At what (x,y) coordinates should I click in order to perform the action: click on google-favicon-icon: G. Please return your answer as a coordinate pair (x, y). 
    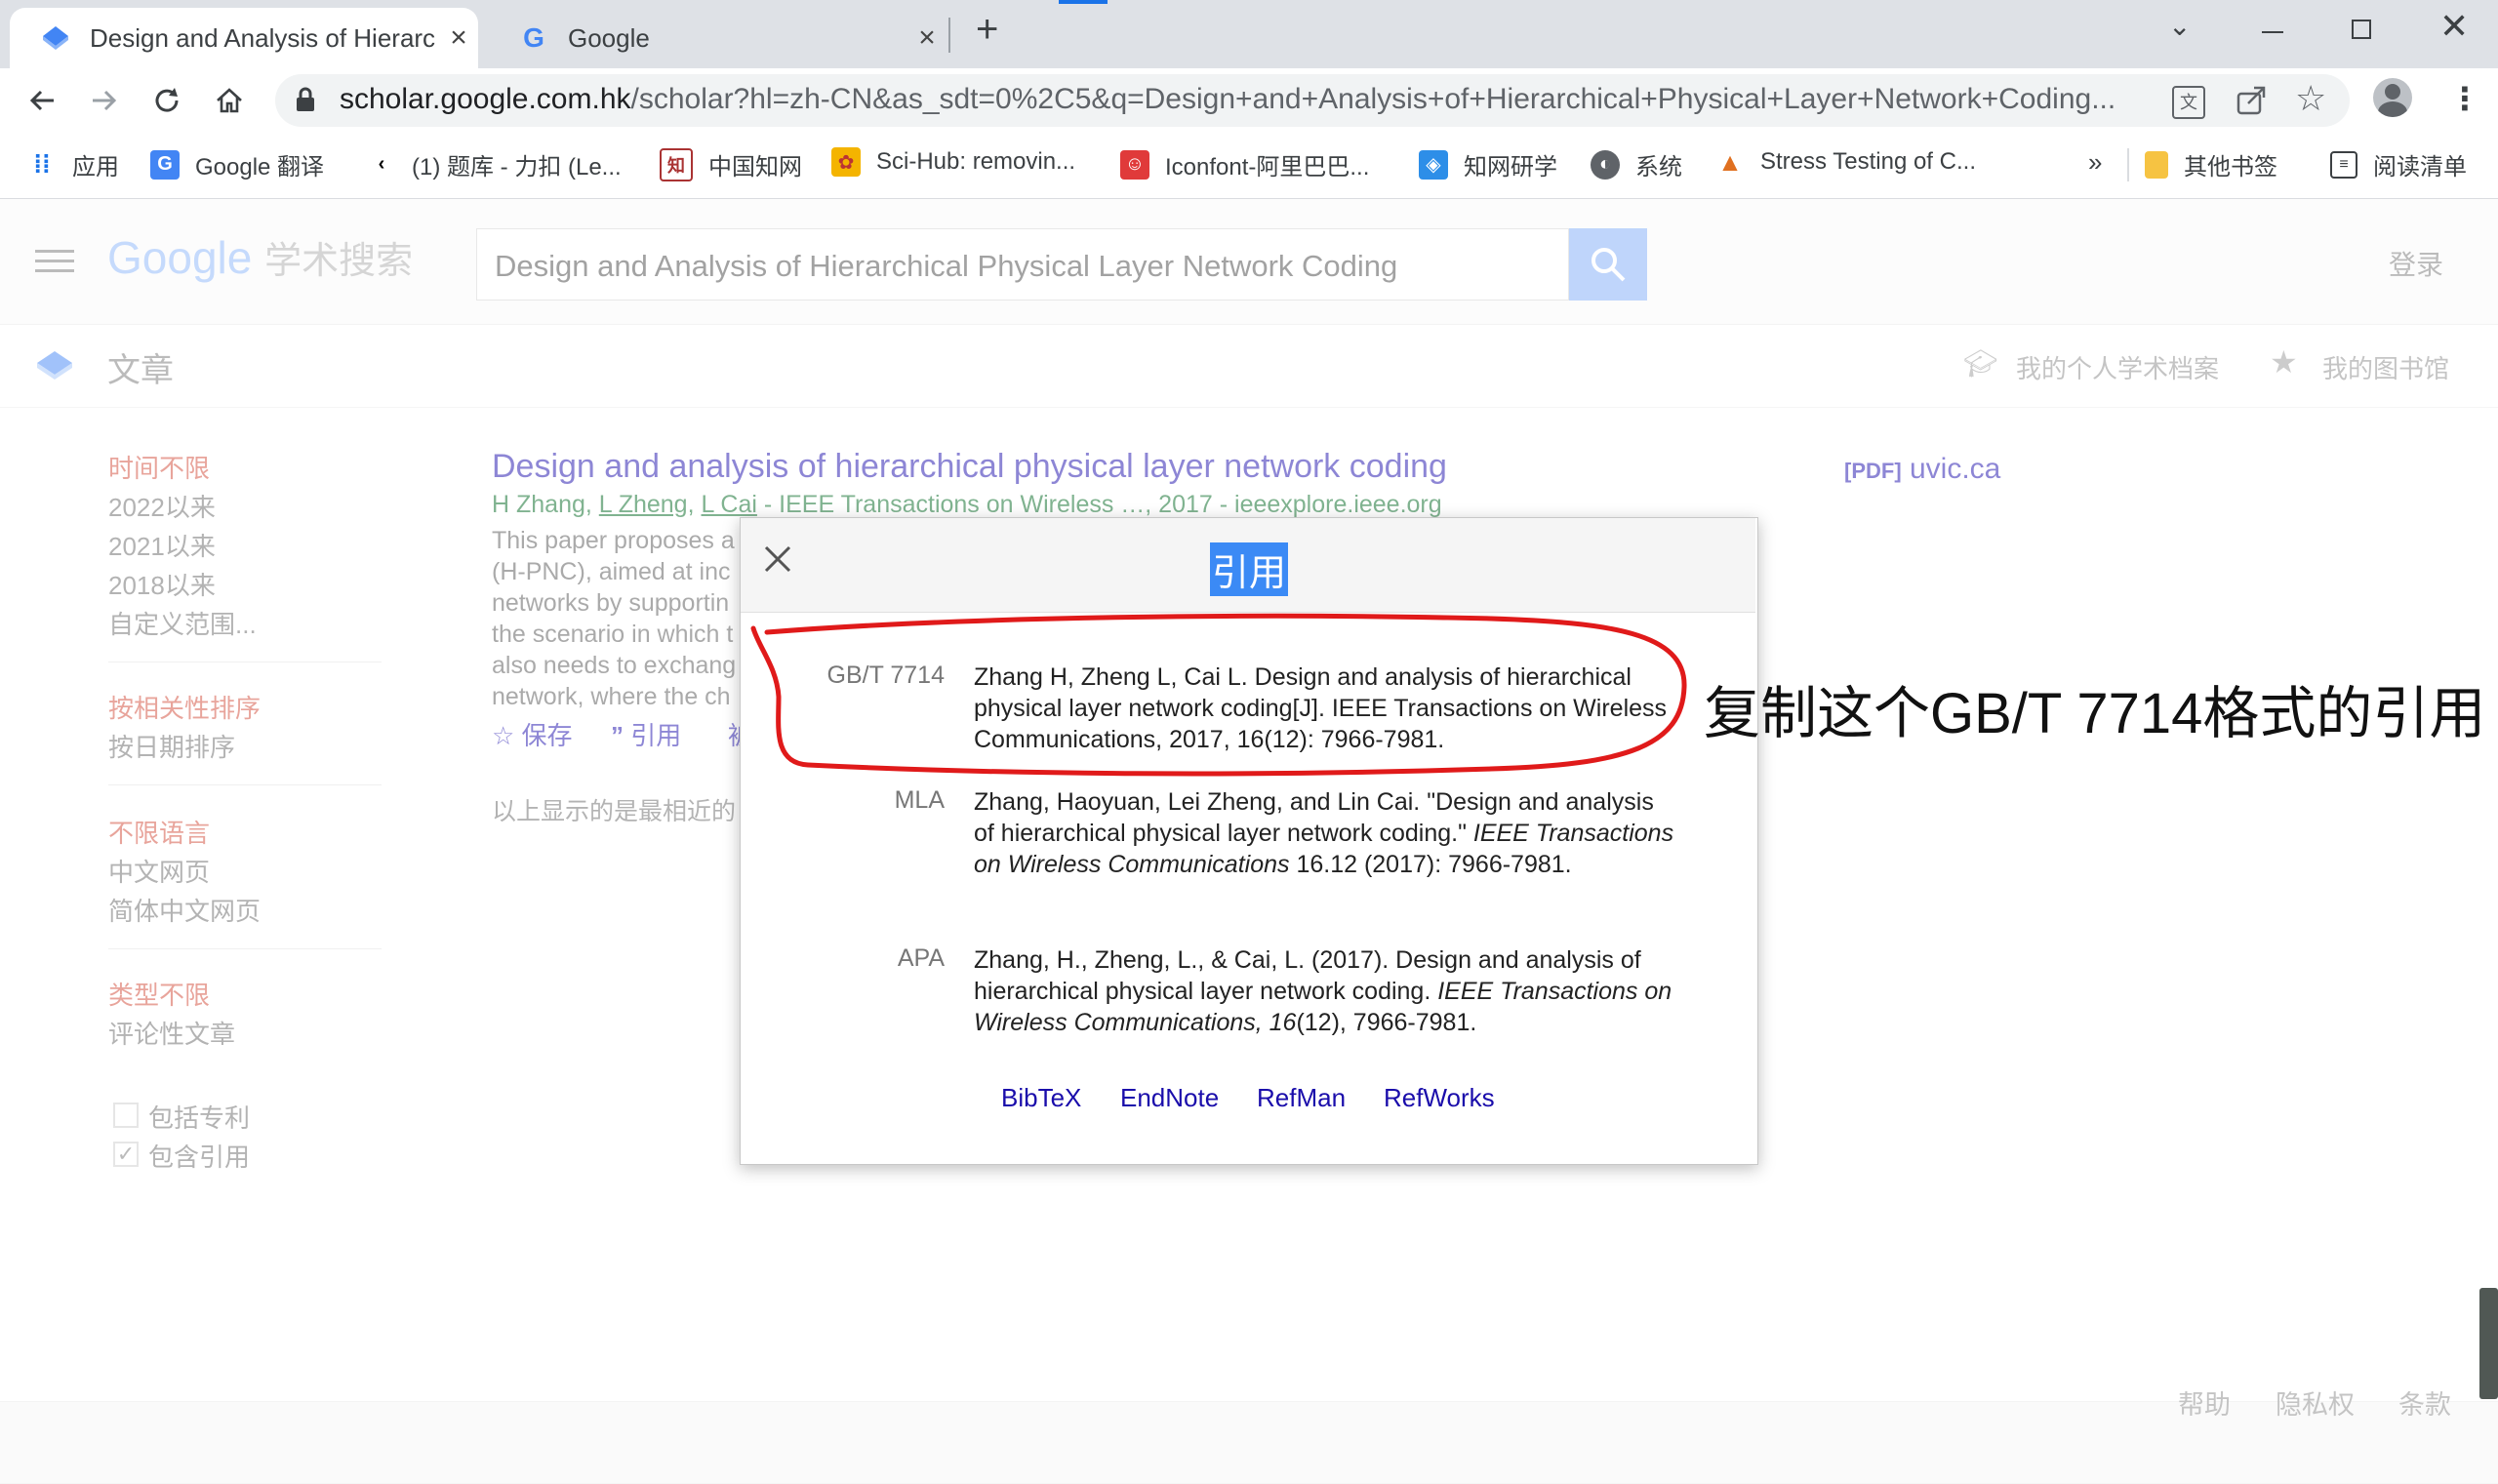
    Looking at the image, I should click on (533, 37).